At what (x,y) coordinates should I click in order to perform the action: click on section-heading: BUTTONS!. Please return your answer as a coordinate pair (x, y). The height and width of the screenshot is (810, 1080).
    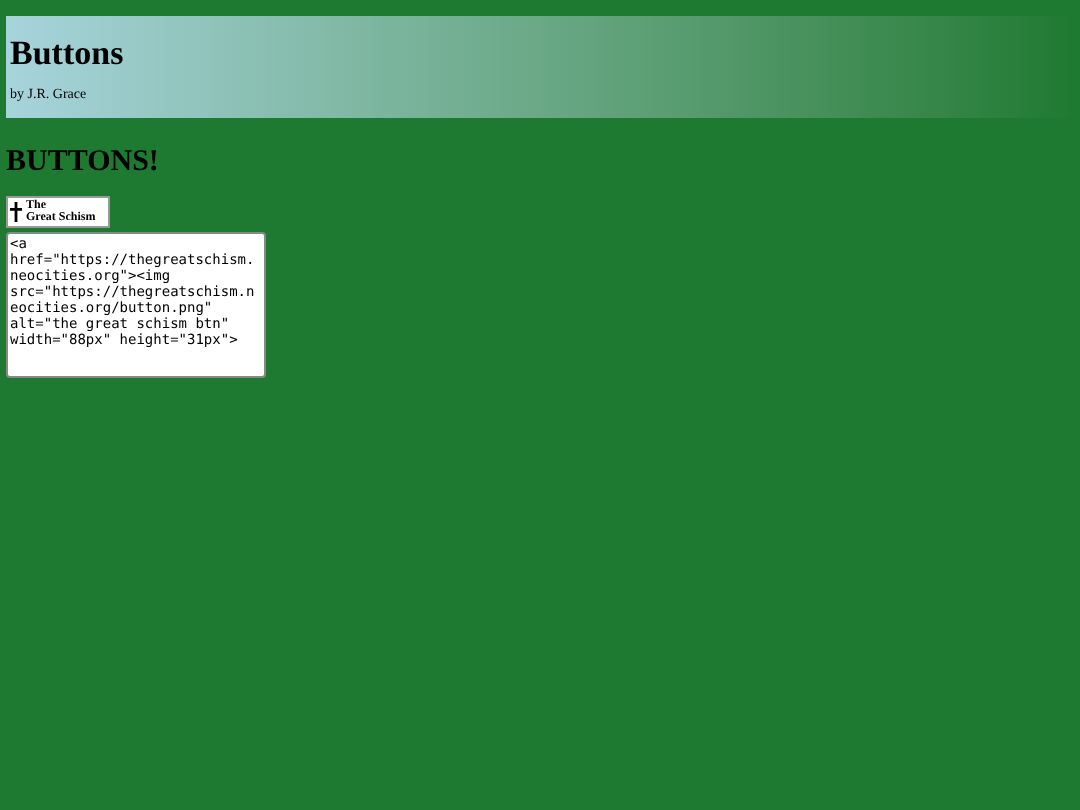
    Looking at the image, I should click on (82, 162).